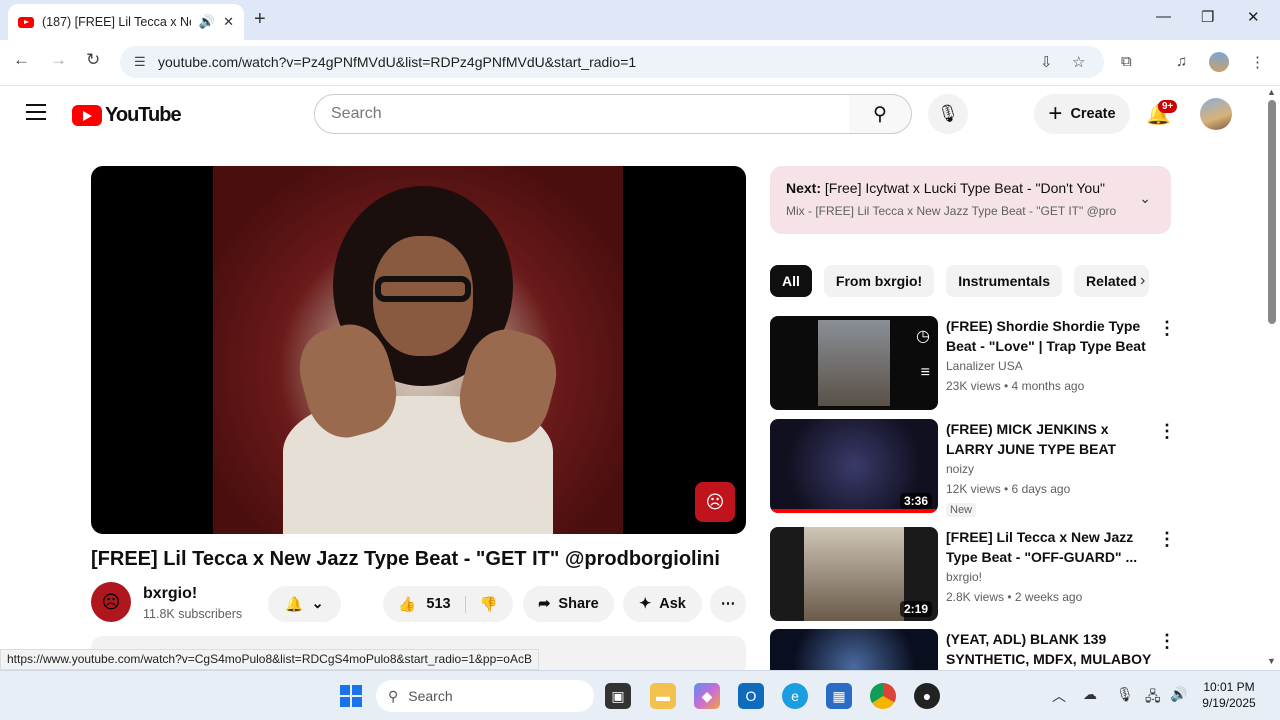 The width and height of the screenshot is (1280, 720). What do you see at coordinates (839, 696) in the screenshot?
I see `store-icon: ▦` at bounding box center [839, 696].